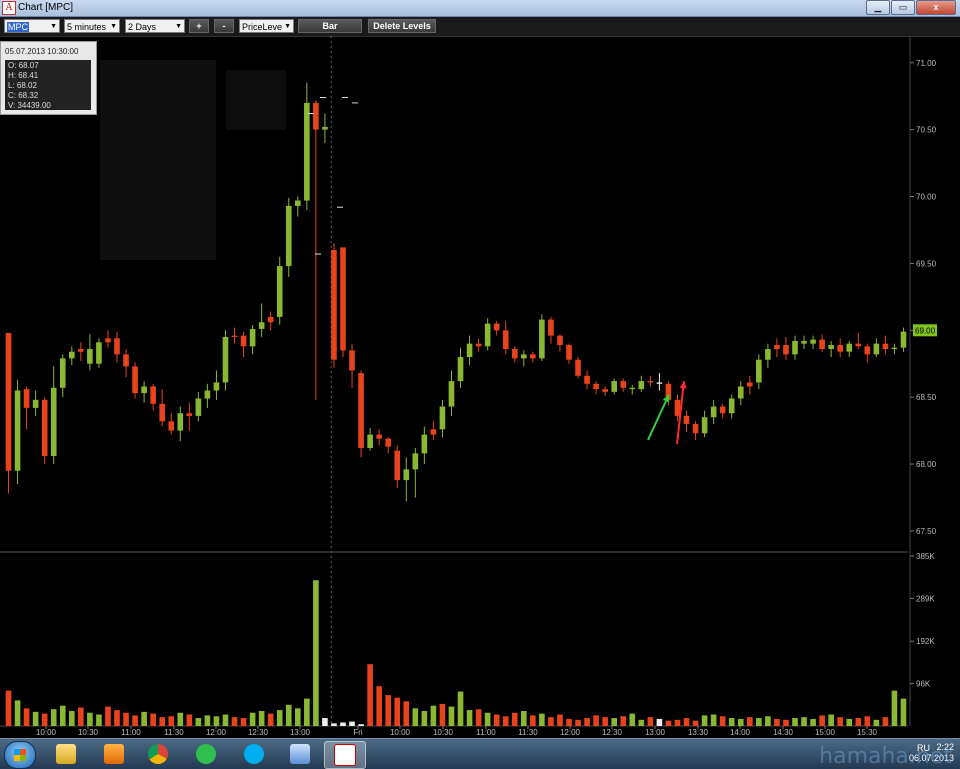 The image size is (960, 769). What do you see at coordinates (158, 754) in the screenshot?
I see `taskbar-chrome` at bounding box center [158, 754].